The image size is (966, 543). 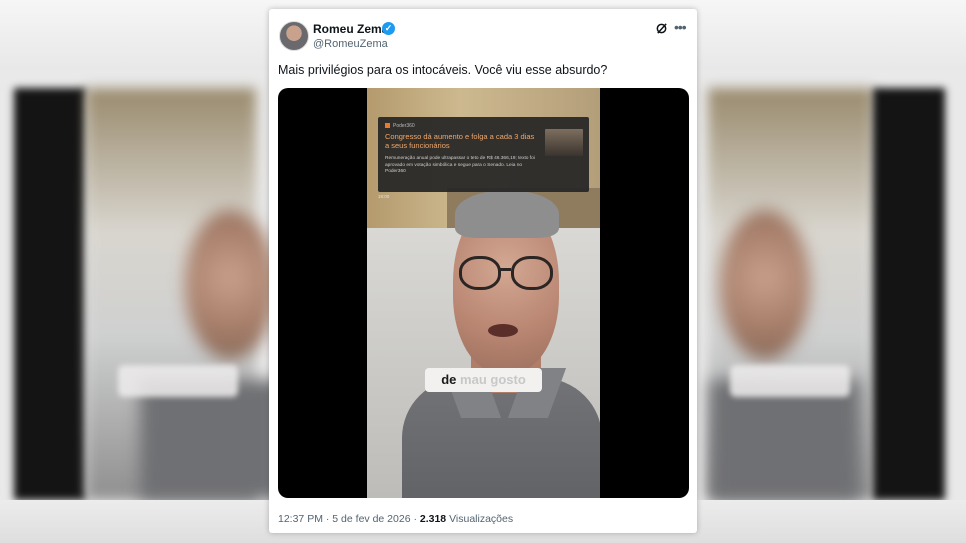 What do you see at coordinates (384, 196) in the screenshot?
I see `news-time: 18:00` at bounding box center [384, 196].